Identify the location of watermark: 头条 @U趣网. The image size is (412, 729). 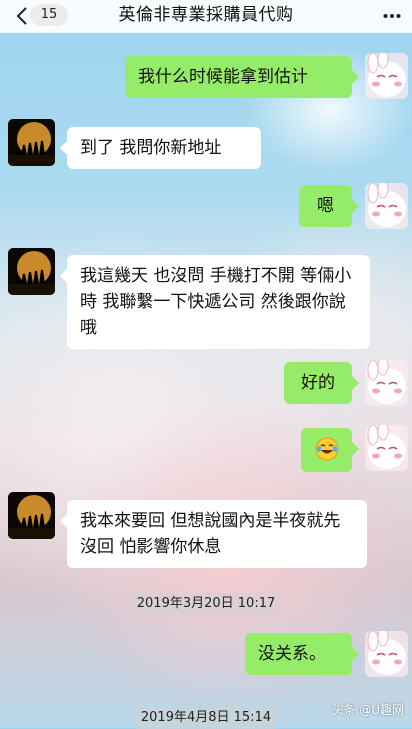
(367, 710).